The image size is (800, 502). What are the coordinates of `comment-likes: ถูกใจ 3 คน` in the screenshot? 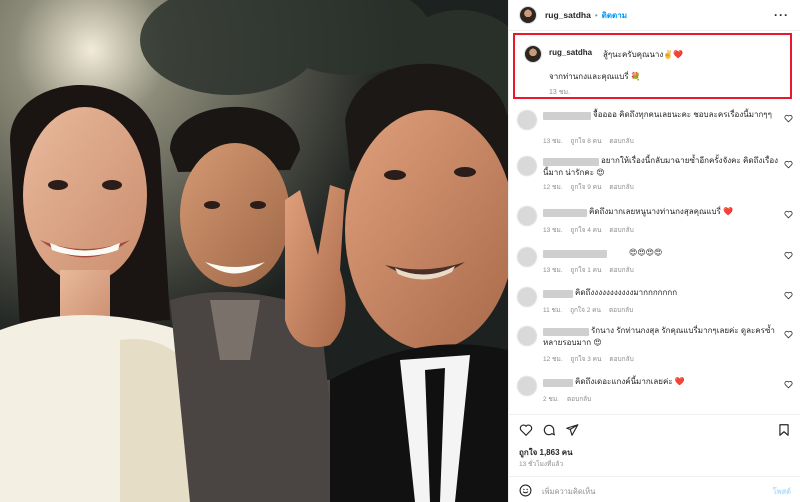 It's located at (586, 359).